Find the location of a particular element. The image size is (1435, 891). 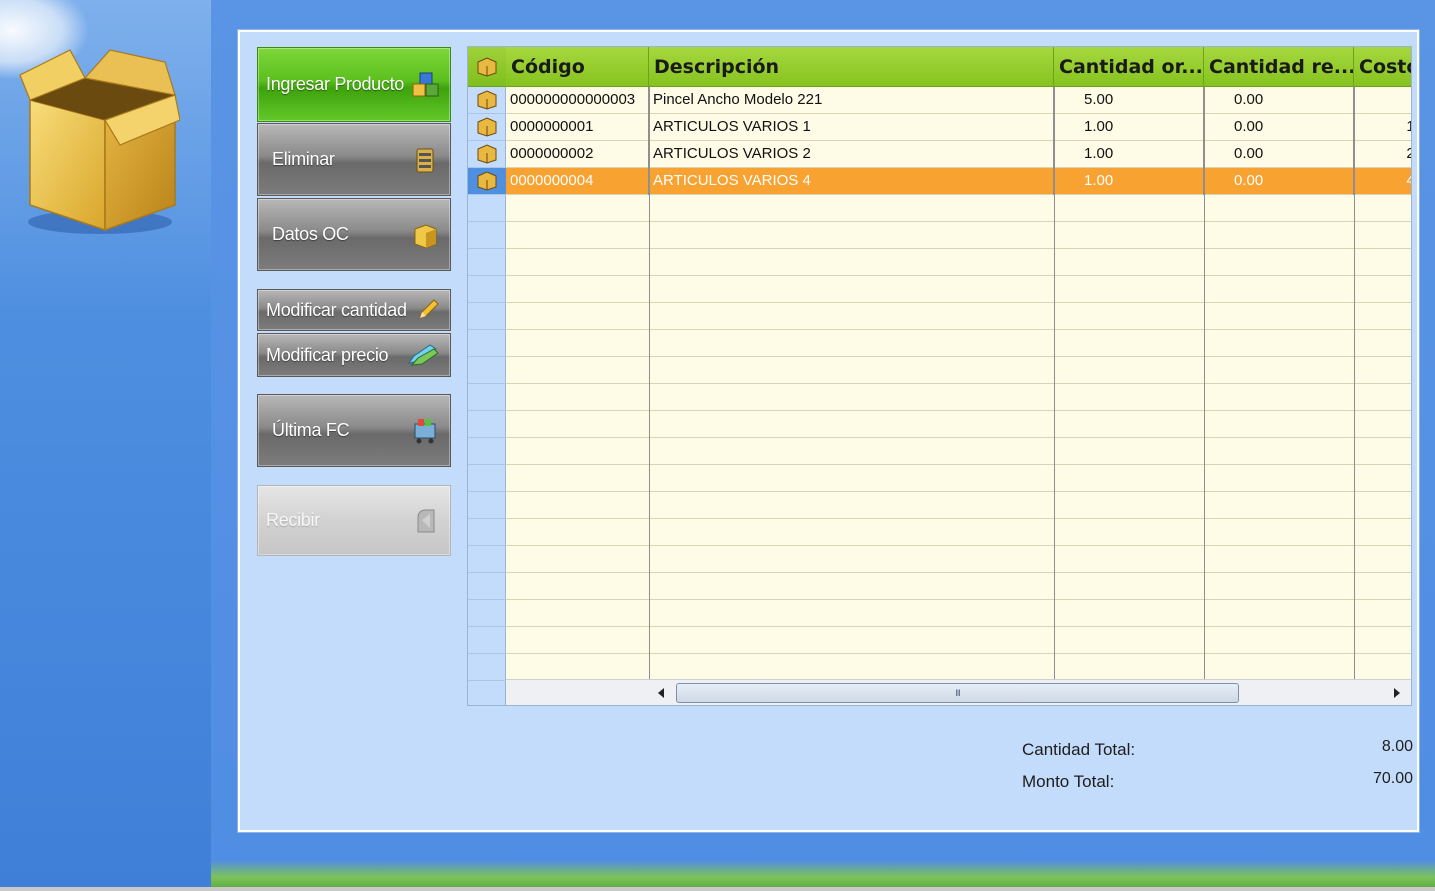

left-banner is located at coordinates (105, 445).